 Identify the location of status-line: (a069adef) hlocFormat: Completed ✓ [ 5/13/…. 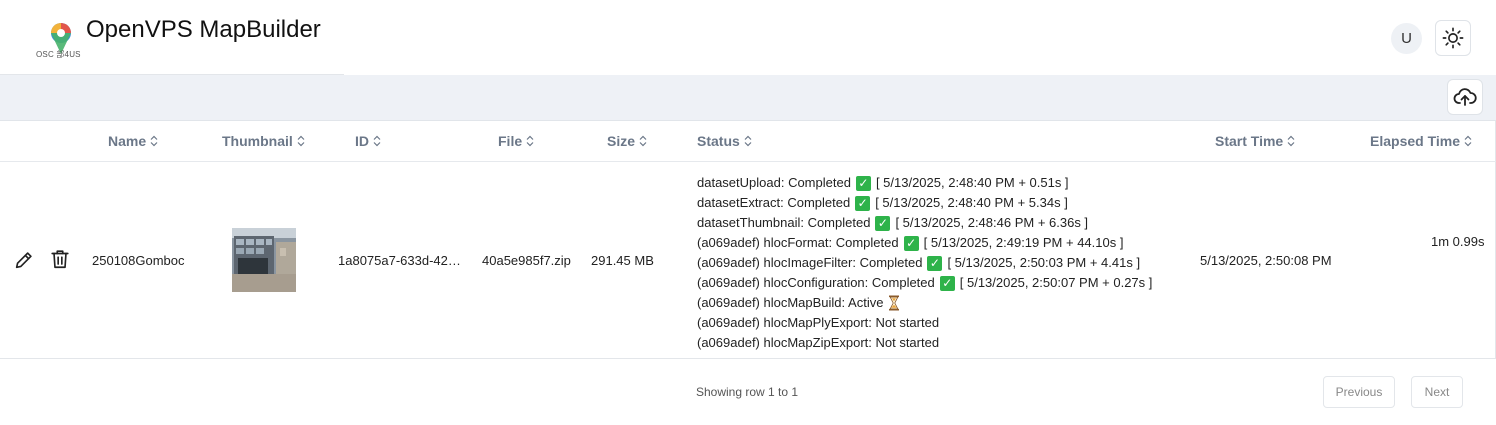
(924, 243).